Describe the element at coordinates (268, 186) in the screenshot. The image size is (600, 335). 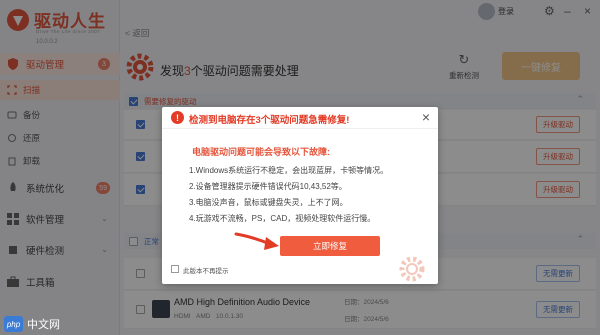
I see `dialog-list-item: 2.设备管理器提示硬件错误代码10,43,52等。` at that location.